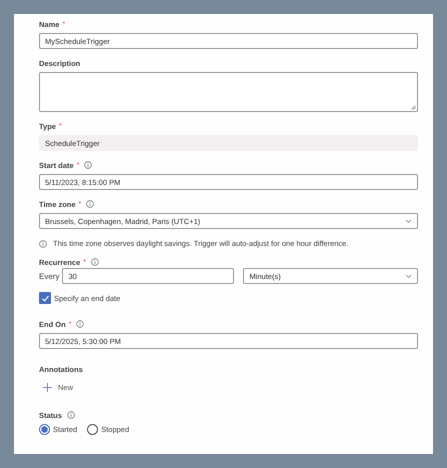 The image size is (447, 468). Describe the element at coordinates (228, 92) in the screenshot. I see `text-area` at that location.